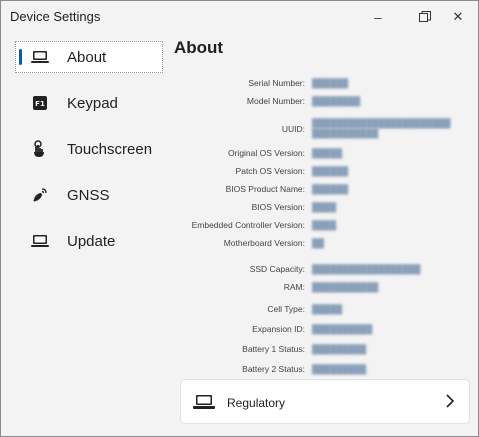 The width and height of the screenshot is (479, 437). What do you see at coordinates (110, 149) in the screenshot?
I see `sidebar-item-label: Touchscreen` at bounding box center [110, 149].